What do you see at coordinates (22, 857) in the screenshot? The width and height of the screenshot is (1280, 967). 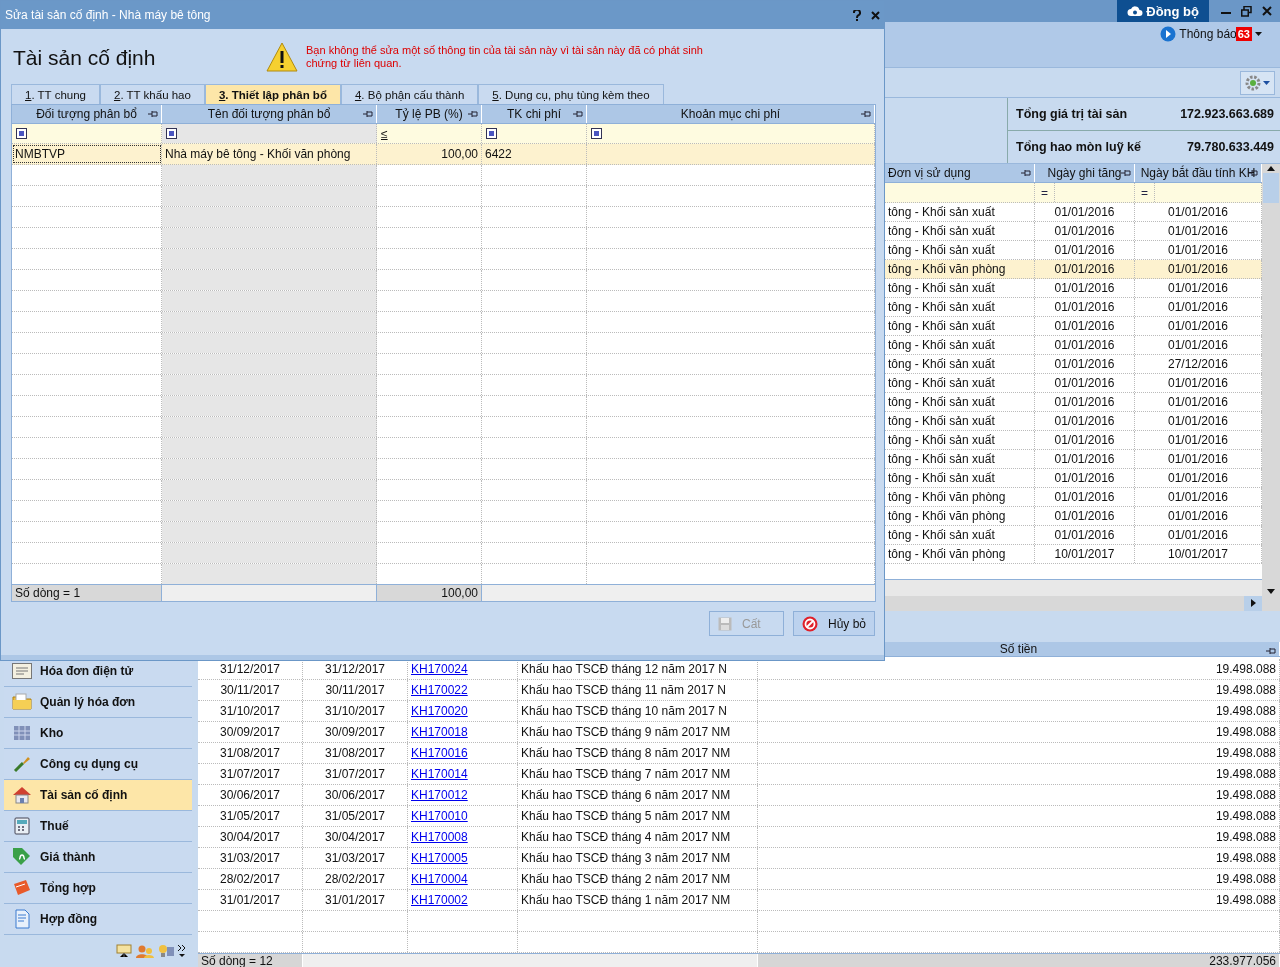 I see `tag-icon` at bounding box center [22, 857].